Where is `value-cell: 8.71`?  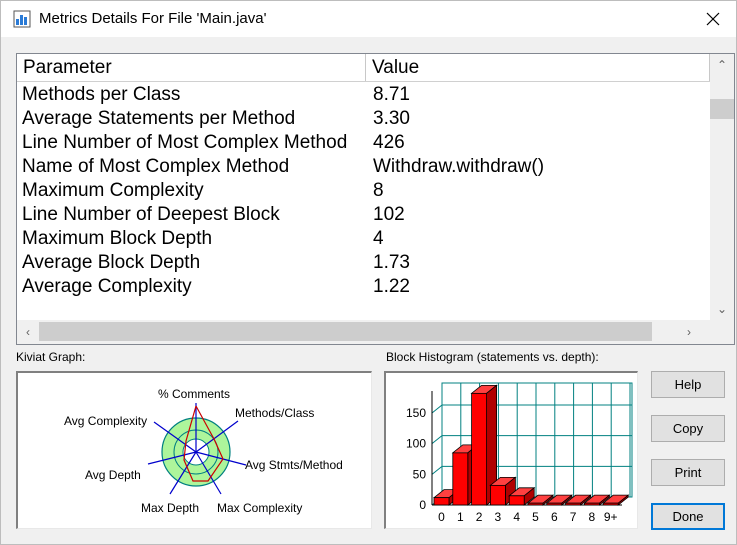
value-cell: 8.71 is located at coordinates (391, 94).